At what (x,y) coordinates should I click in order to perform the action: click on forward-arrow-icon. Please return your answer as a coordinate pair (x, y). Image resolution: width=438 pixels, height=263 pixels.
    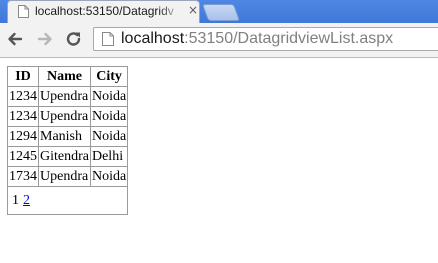
    Looking at the image, I should click on (45, 39).